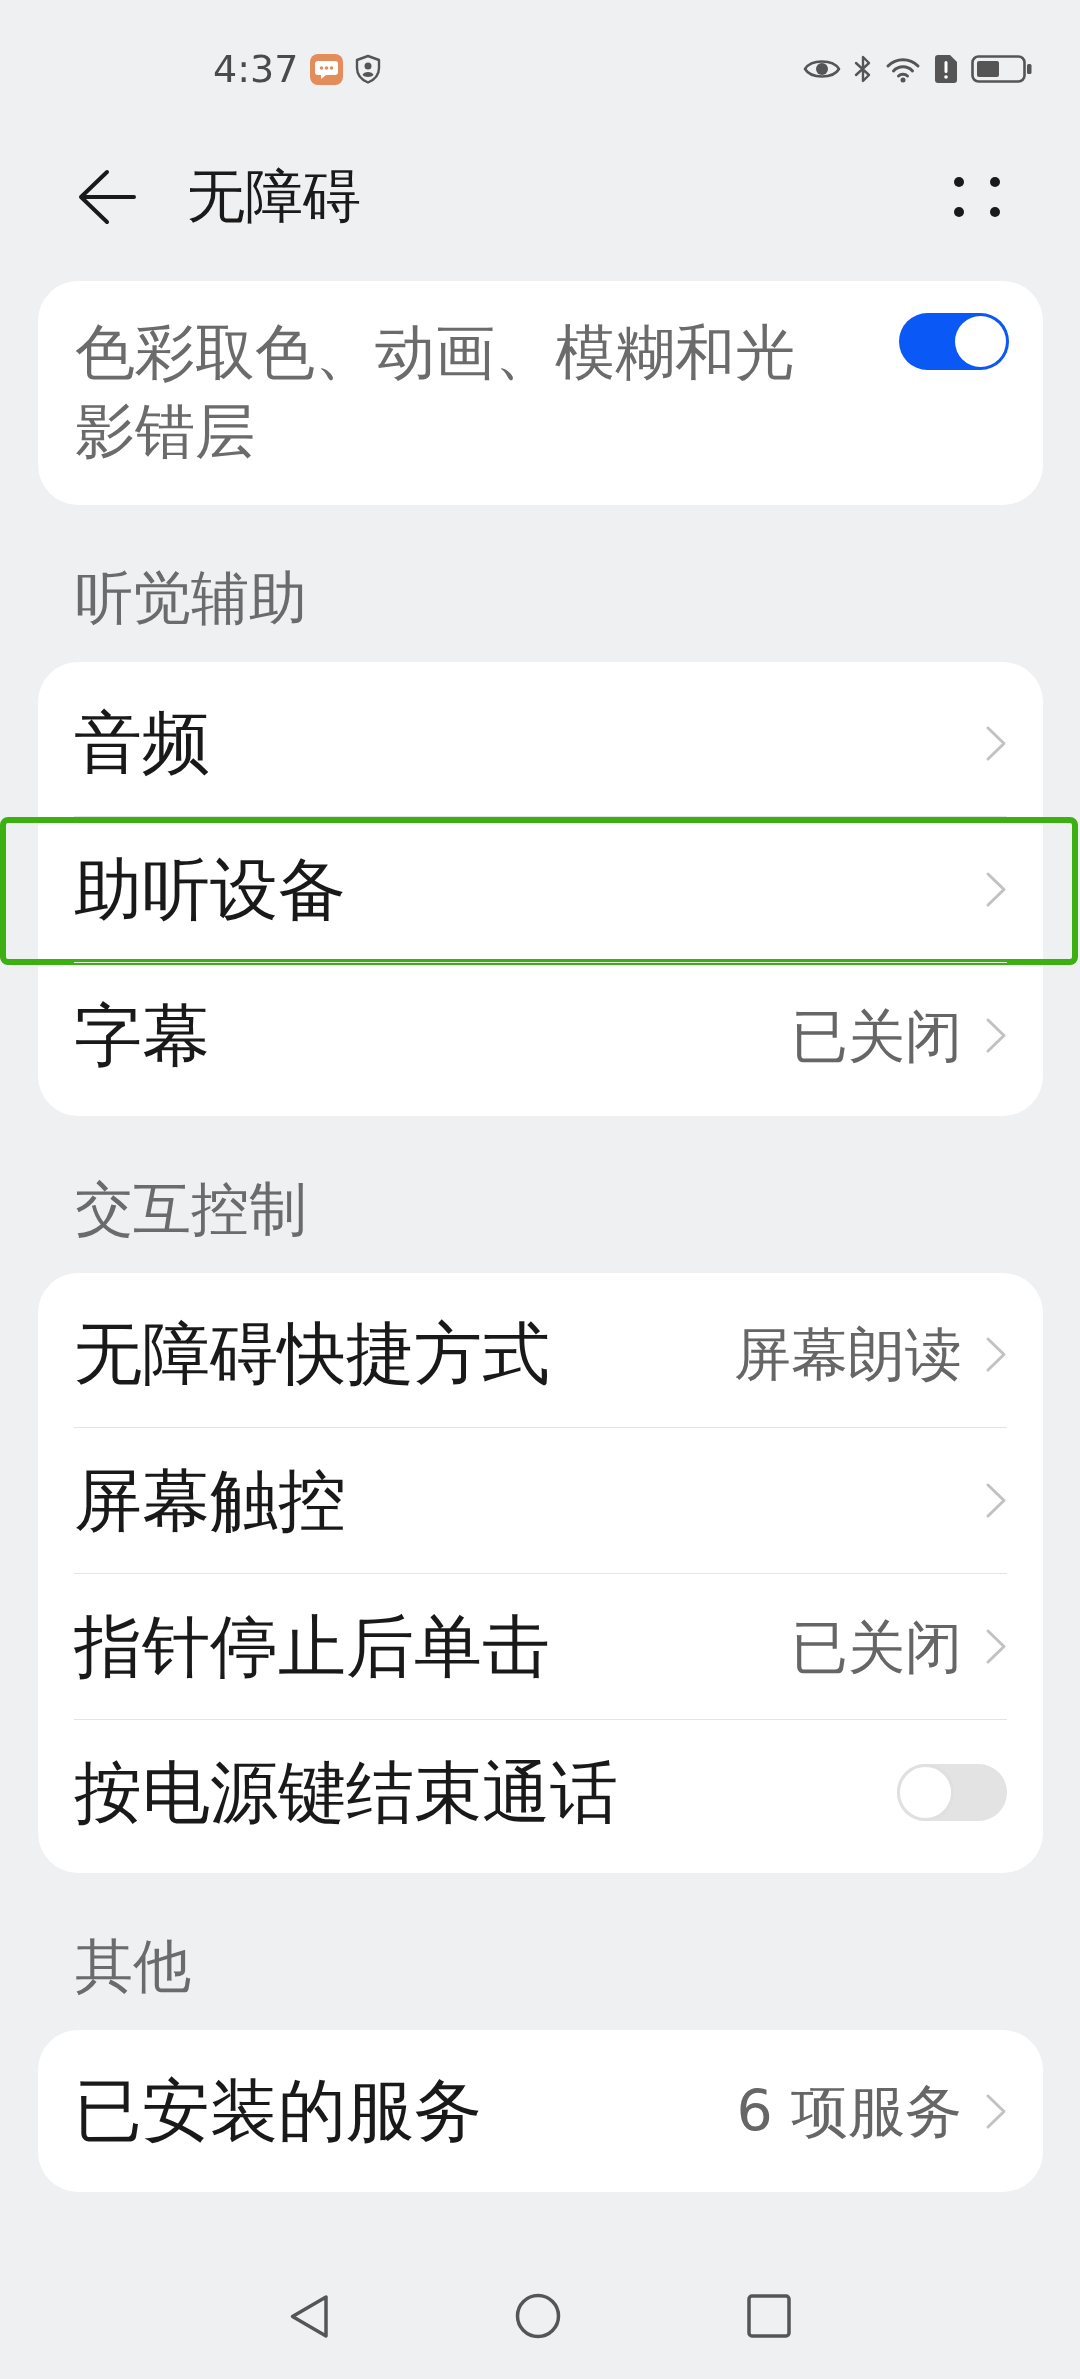 The height and width of the screenshot is (2379, 1080). I want to click on home-icon, so click(538, 2316).